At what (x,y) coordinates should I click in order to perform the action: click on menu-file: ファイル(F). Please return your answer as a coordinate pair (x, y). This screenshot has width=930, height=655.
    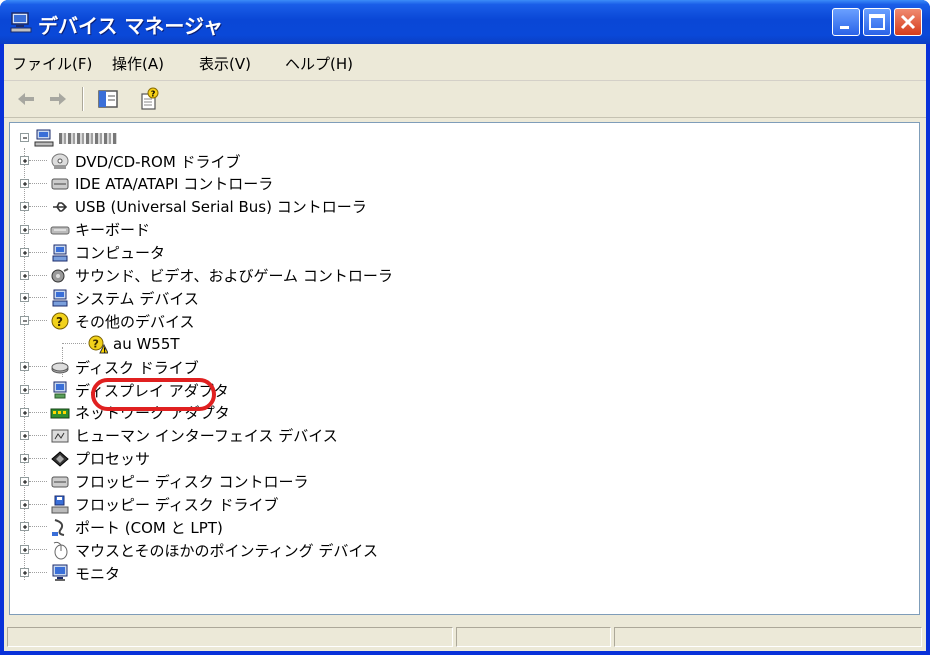
    Looking at the image, I should click on (52, 63).